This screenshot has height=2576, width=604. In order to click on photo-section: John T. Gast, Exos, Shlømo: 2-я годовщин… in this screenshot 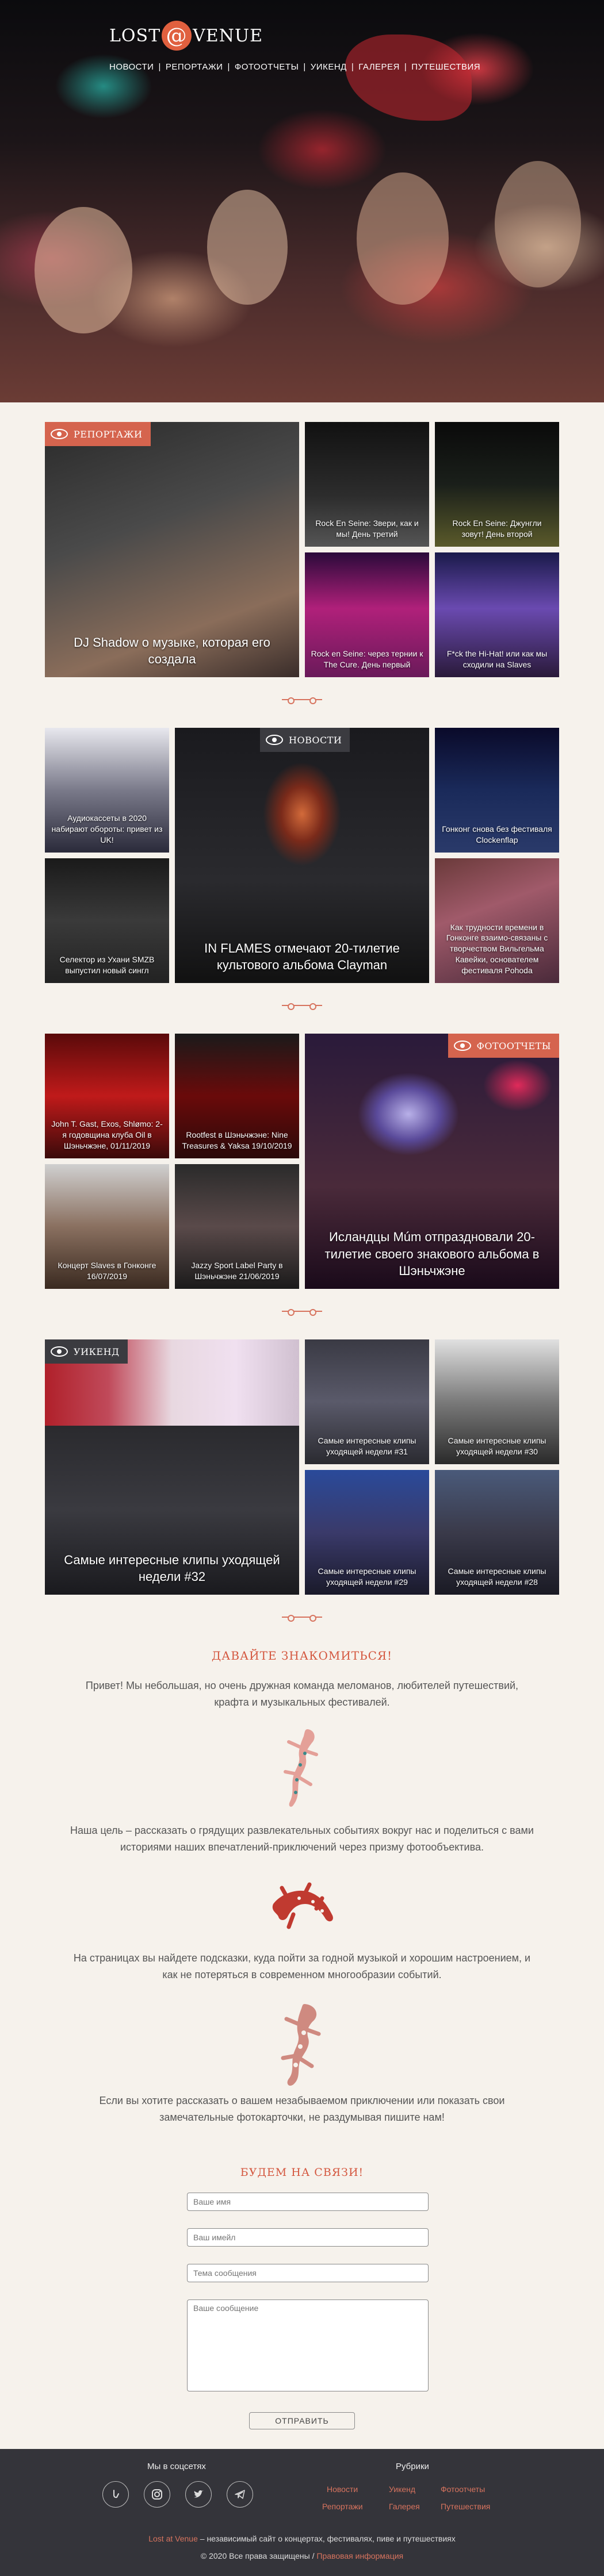, I will do `click(302, 1161)`.